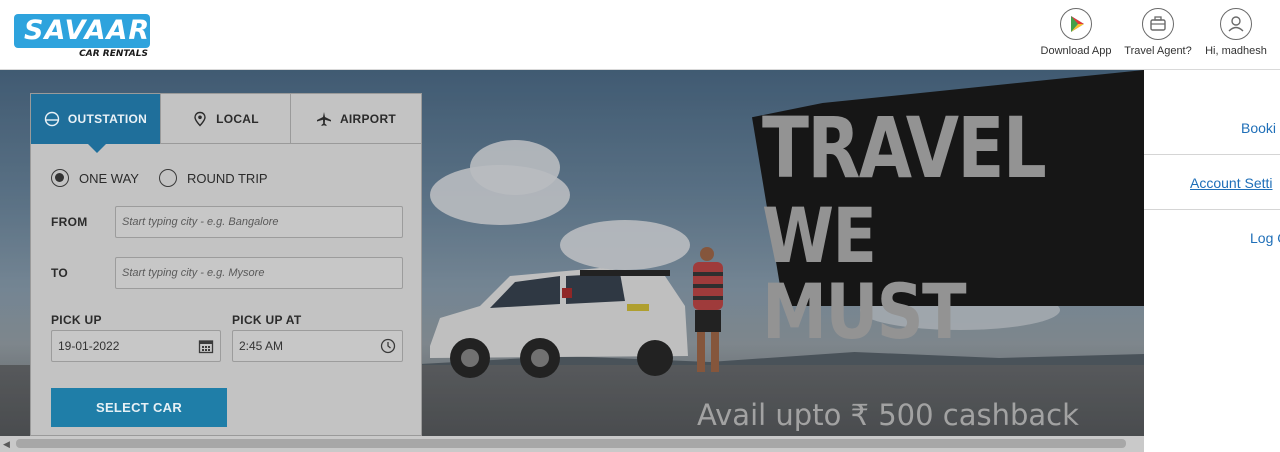 The image size is (1280, 452). Describe the element at coordinates (1236, 24) in the screenshot. I see `user-icon` at that location.